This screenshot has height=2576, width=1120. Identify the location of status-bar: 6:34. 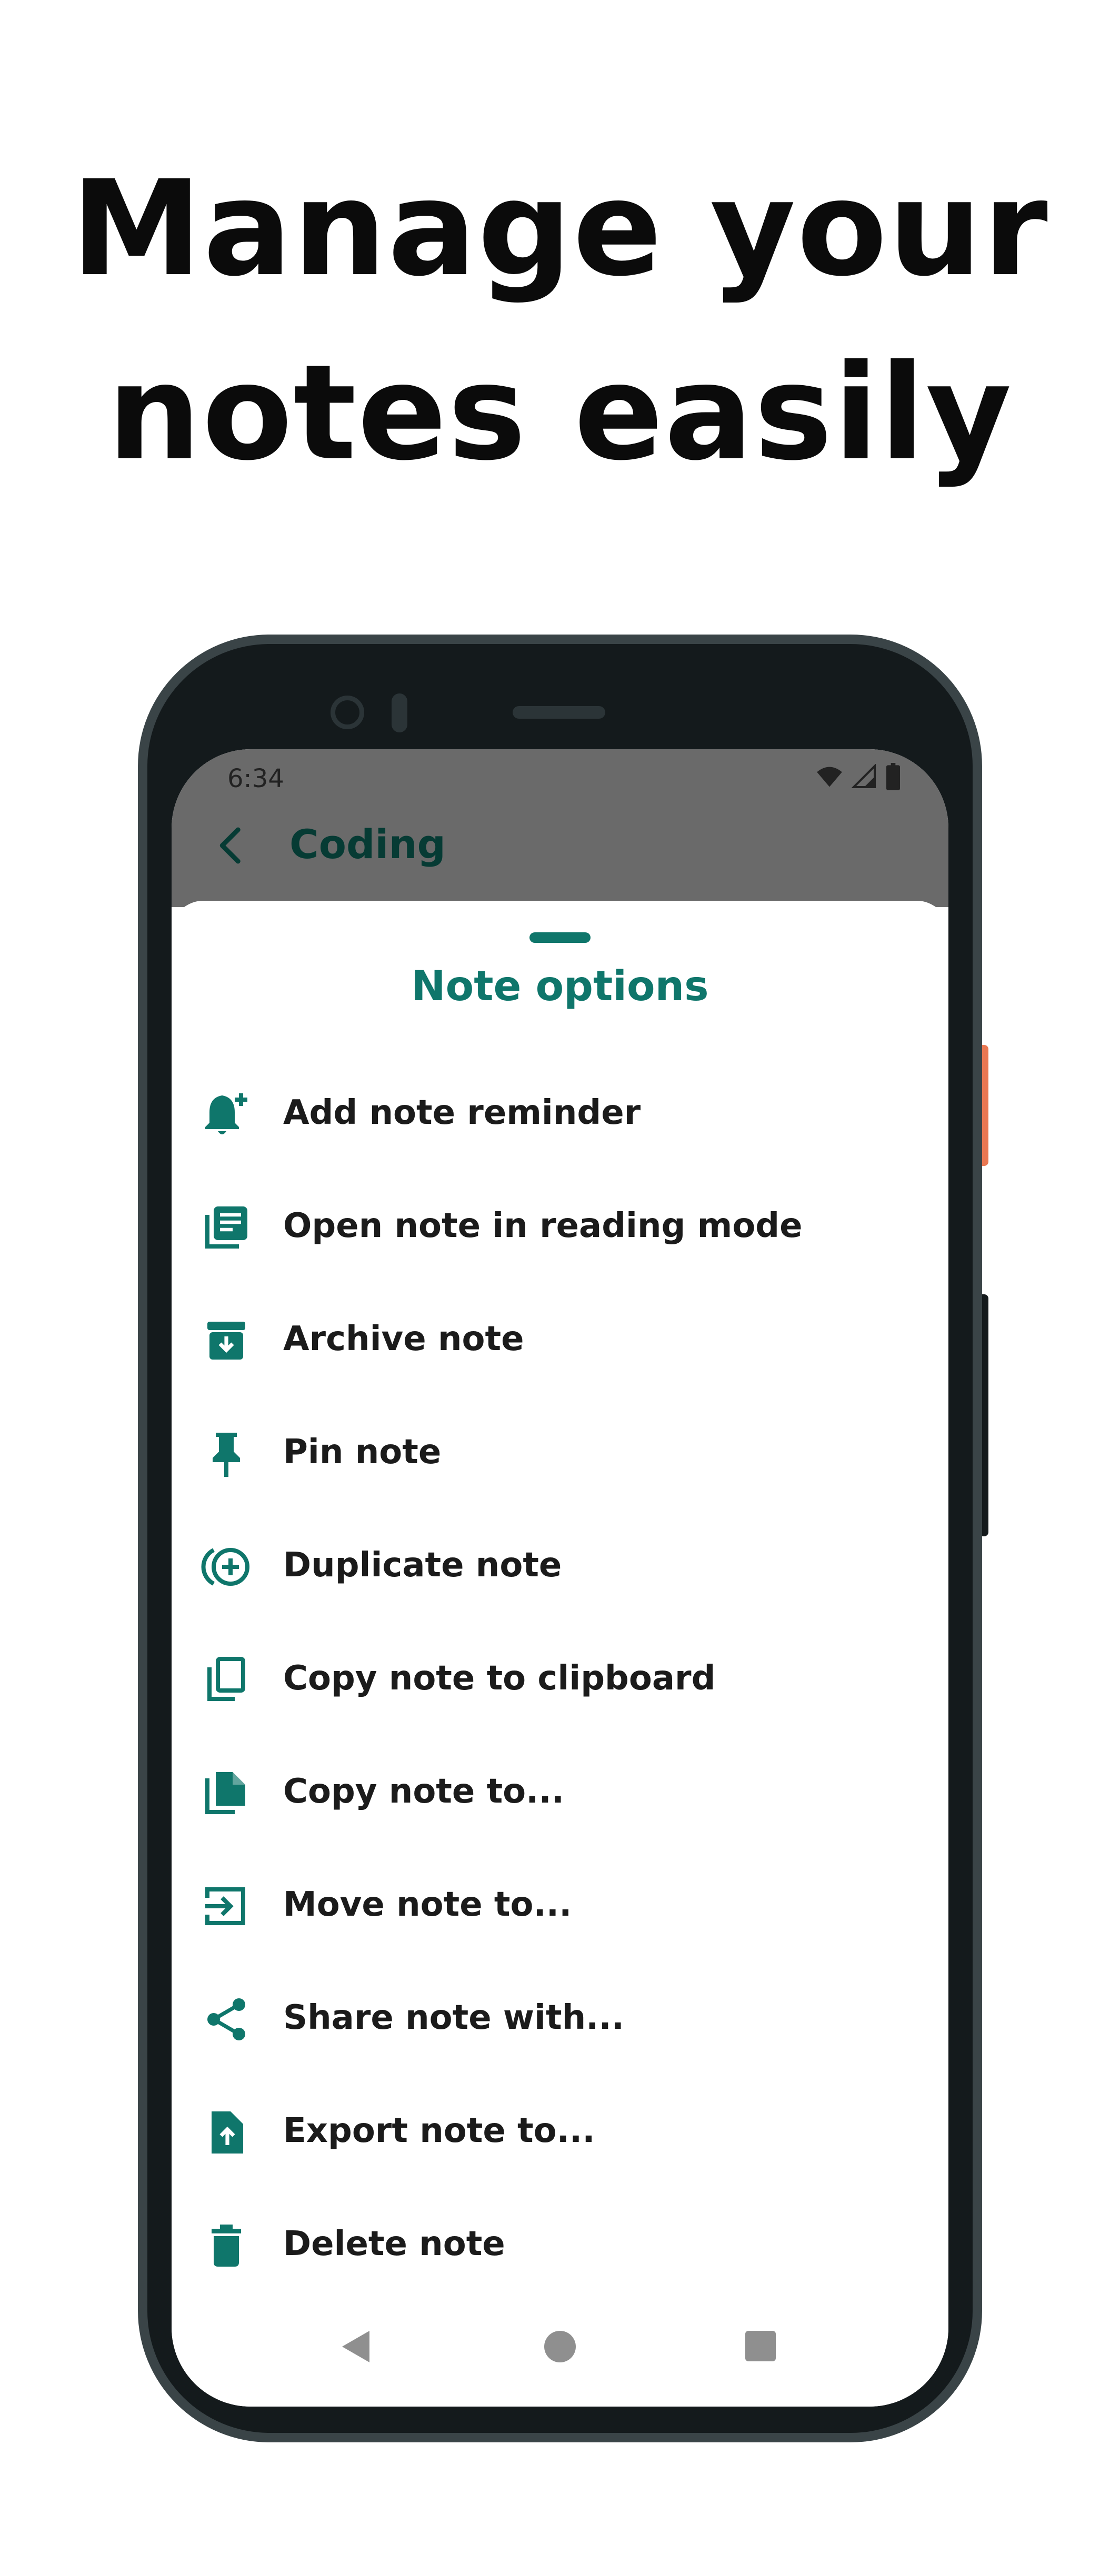
(560, 778).